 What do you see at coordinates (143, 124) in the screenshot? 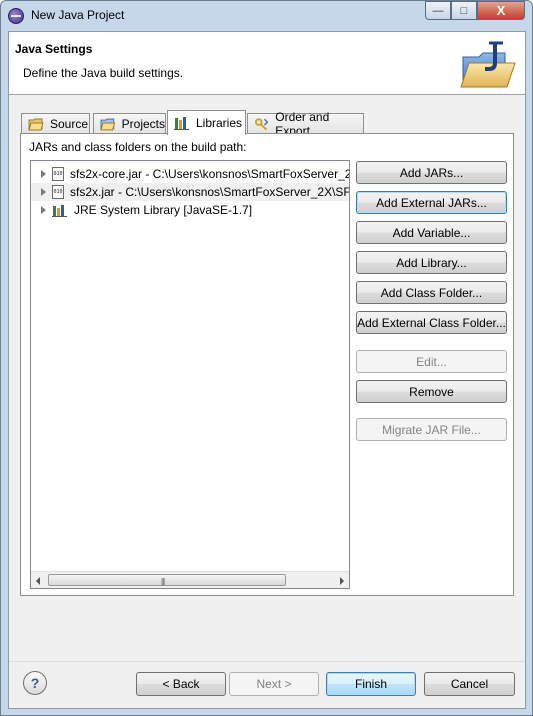
I see `tab-projects-label: Projects` at bounding box center [143, 124].